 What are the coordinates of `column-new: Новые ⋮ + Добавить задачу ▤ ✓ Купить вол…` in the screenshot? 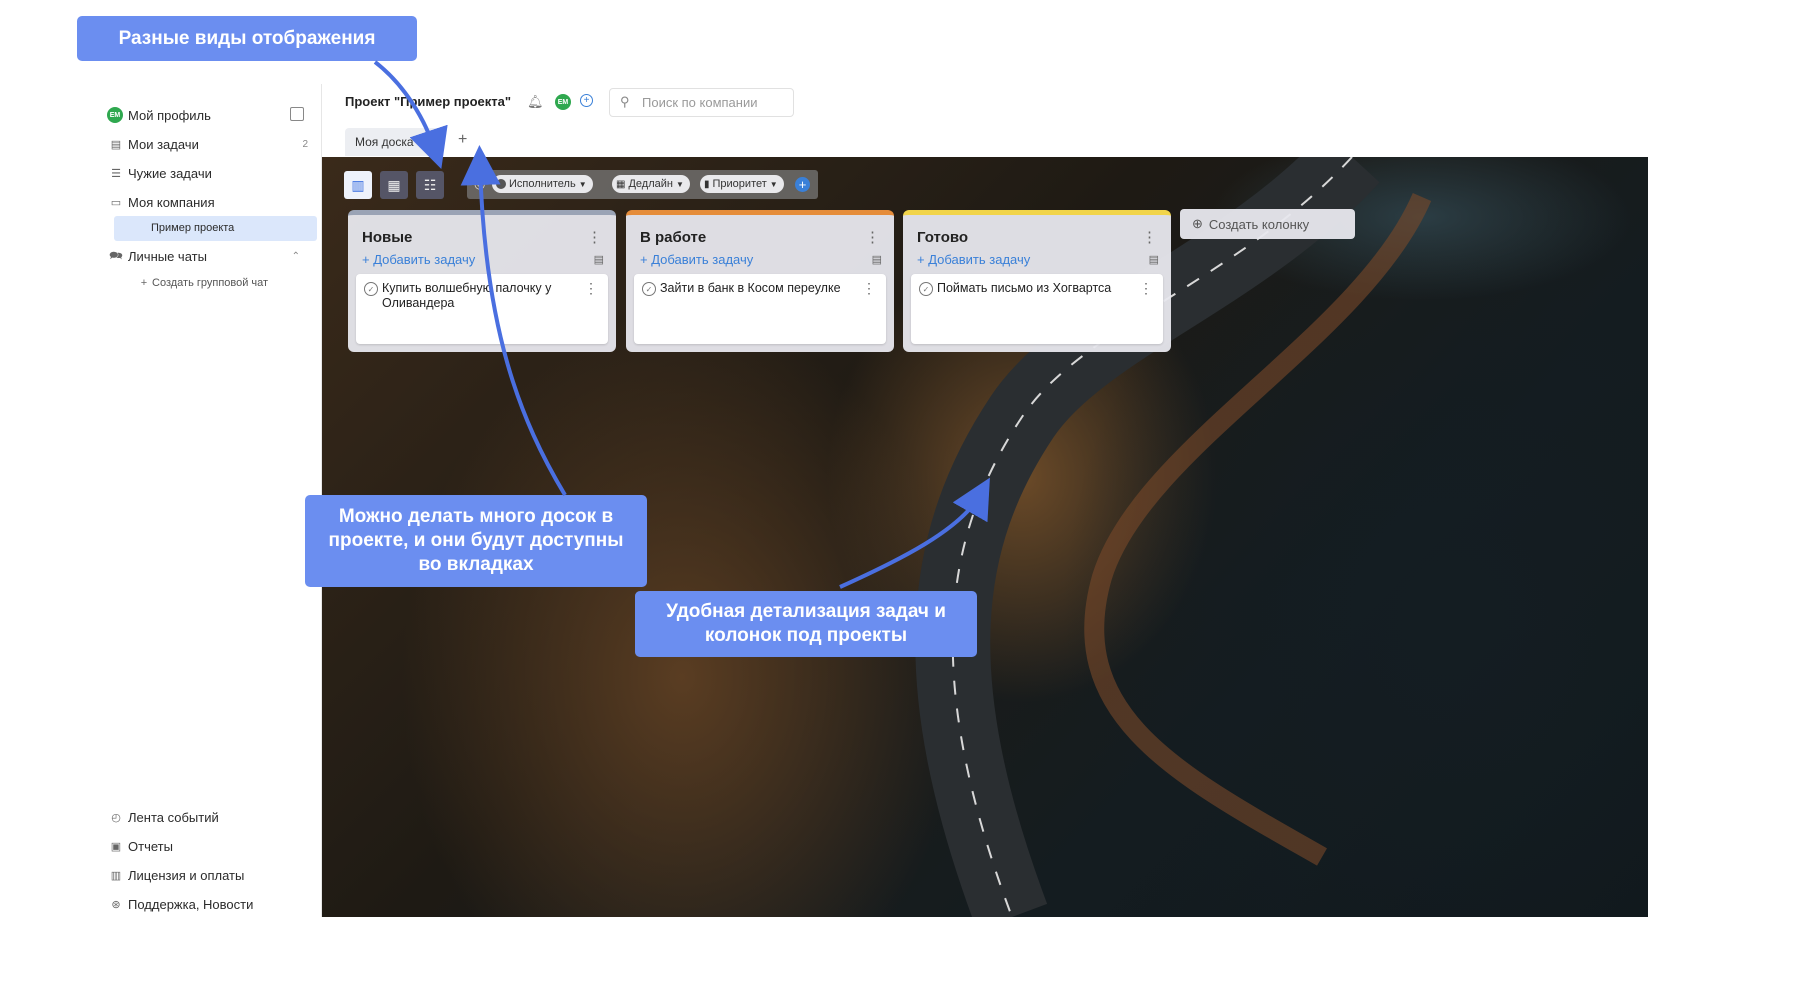 It's located at (482, 281).